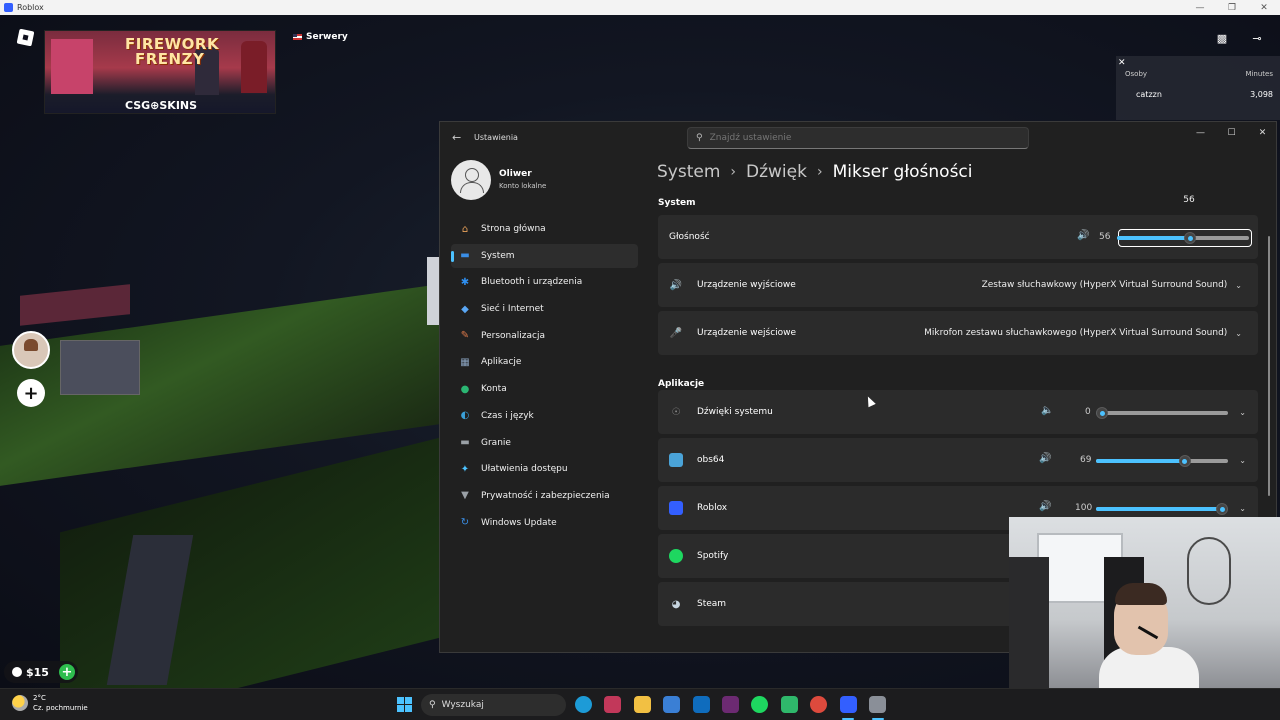  Describe the element at coordinates (160, 72) in the screenshot. I see `game-ad-banner: FIREWORK FRENZY CSG⊕SKINS` at that location.